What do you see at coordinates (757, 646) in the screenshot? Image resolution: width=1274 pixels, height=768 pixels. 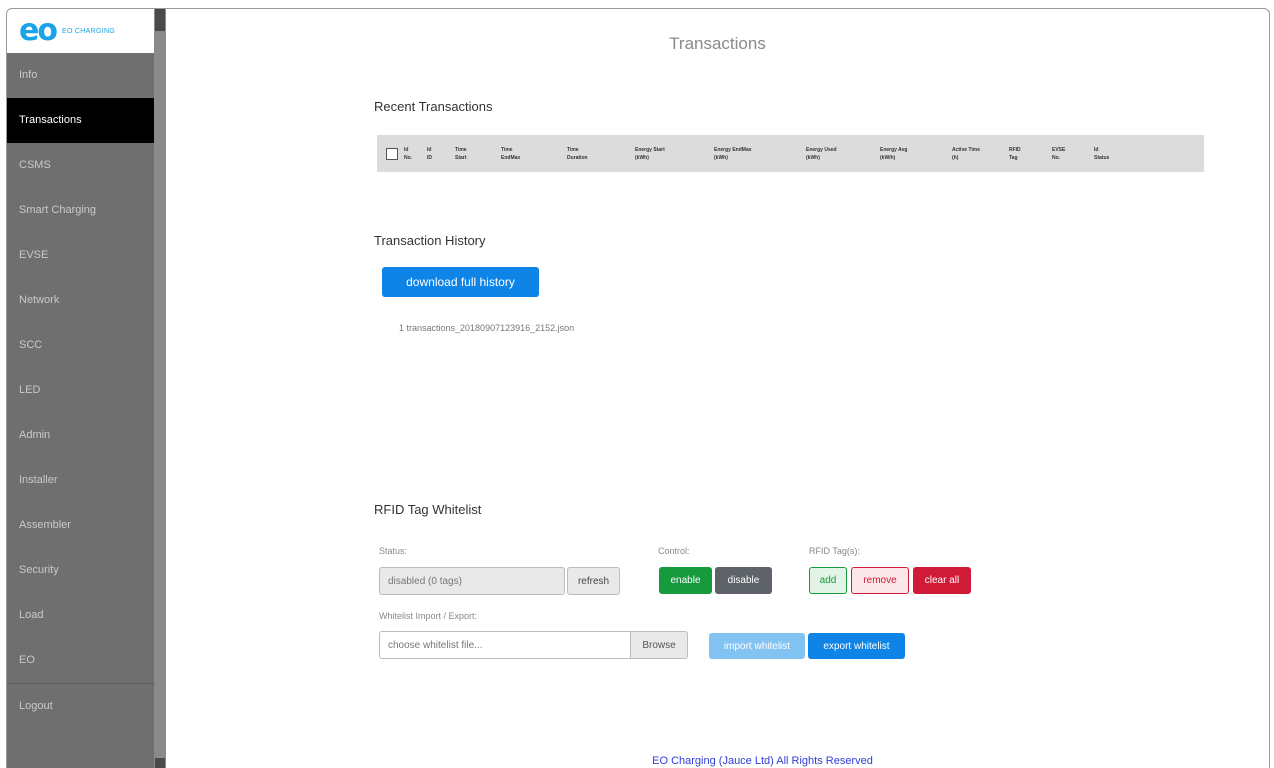 I see `import-whitelist-button: import whitelist` at bounding box center [757, 646].